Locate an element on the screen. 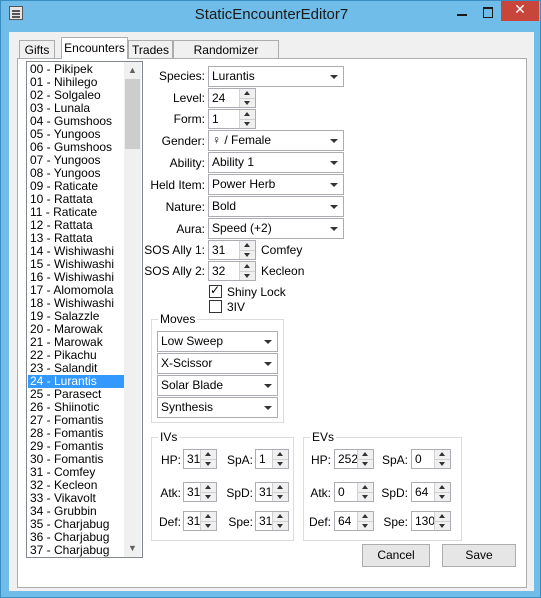 The image size is (541, 598). form-stepper: 1 is located at coordinates (232, 119).